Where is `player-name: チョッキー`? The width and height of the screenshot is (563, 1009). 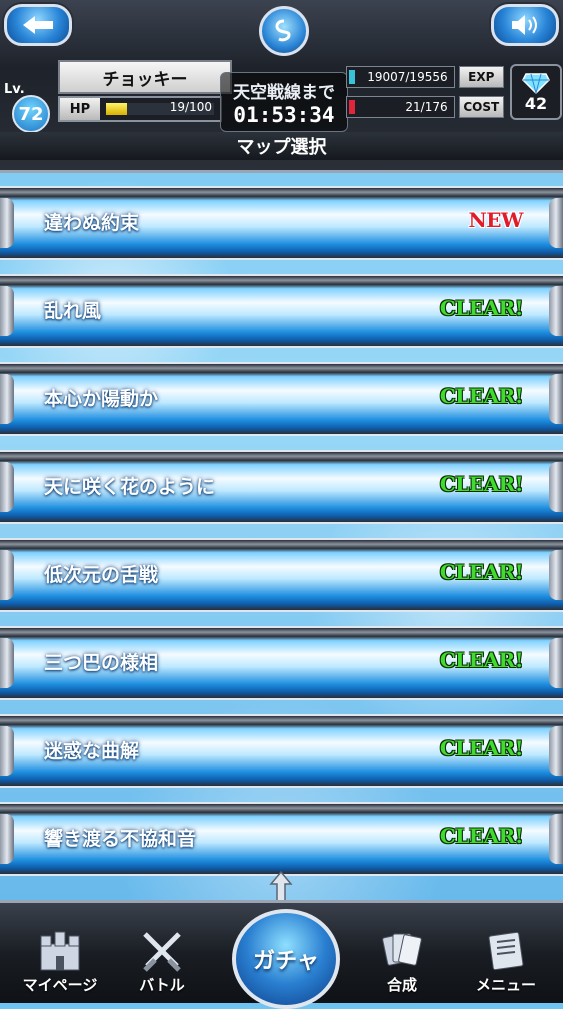
player-name: チョッキー is located at coordinates (145, 77).